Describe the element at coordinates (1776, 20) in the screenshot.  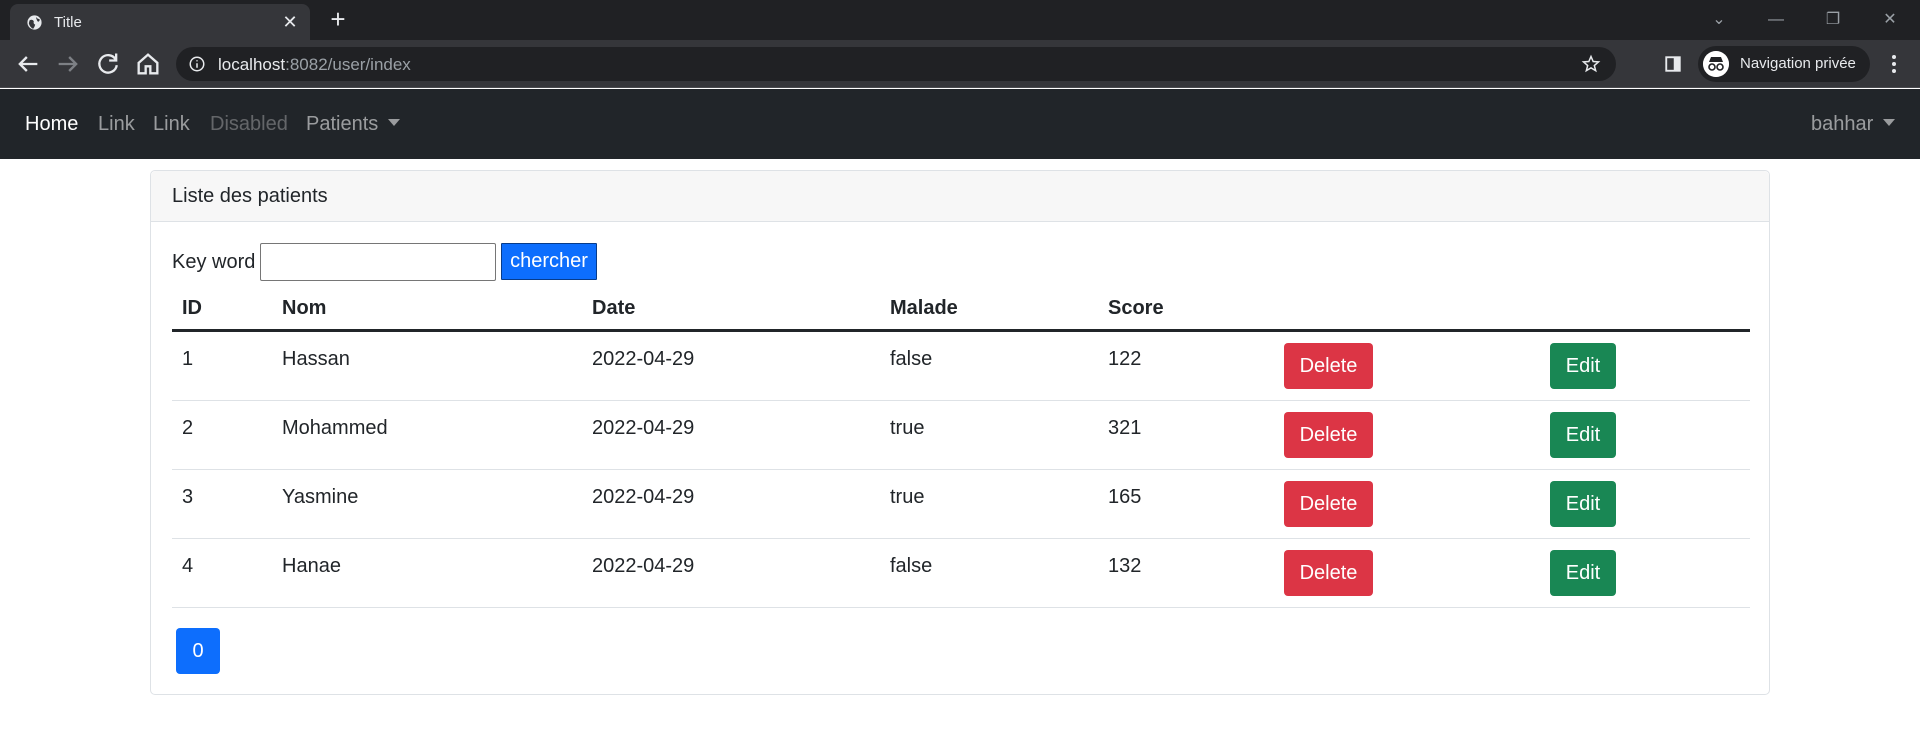
I see `minimize-icon: —` at that location.